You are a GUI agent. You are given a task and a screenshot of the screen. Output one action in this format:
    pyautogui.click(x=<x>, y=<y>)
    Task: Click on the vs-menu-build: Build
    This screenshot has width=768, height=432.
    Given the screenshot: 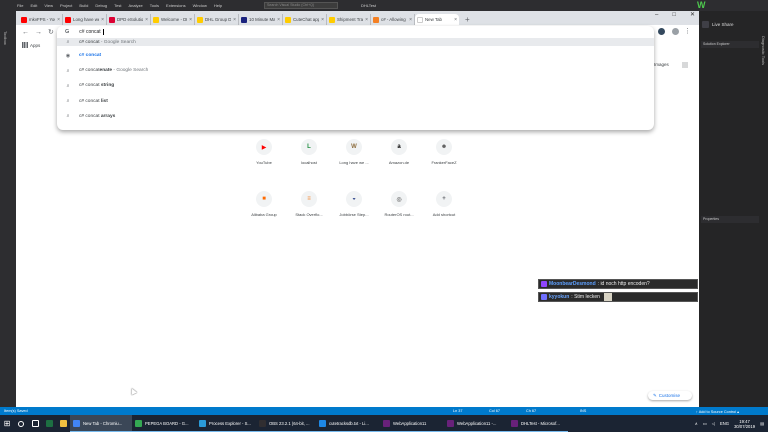 What is the action you would take?
    pyautogui.click(x=83, y=5)
    